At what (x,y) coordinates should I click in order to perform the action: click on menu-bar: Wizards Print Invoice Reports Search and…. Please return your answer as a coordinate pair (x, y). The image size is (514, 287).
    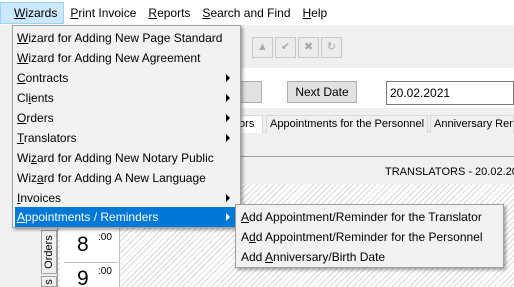
    Looking at the image, I should click on (257, 13).